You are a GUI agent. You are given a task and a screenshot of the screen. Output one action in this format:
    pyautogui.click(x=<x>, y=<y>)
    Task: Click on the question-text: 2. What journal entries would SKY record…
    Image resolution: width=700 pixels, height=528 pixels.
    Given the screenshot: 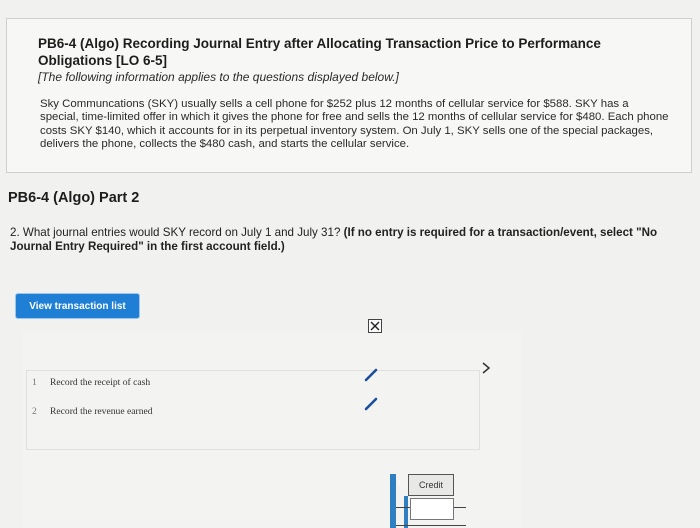 What is the action you would take?
    pyautogui.click(x=177, y=232)
    